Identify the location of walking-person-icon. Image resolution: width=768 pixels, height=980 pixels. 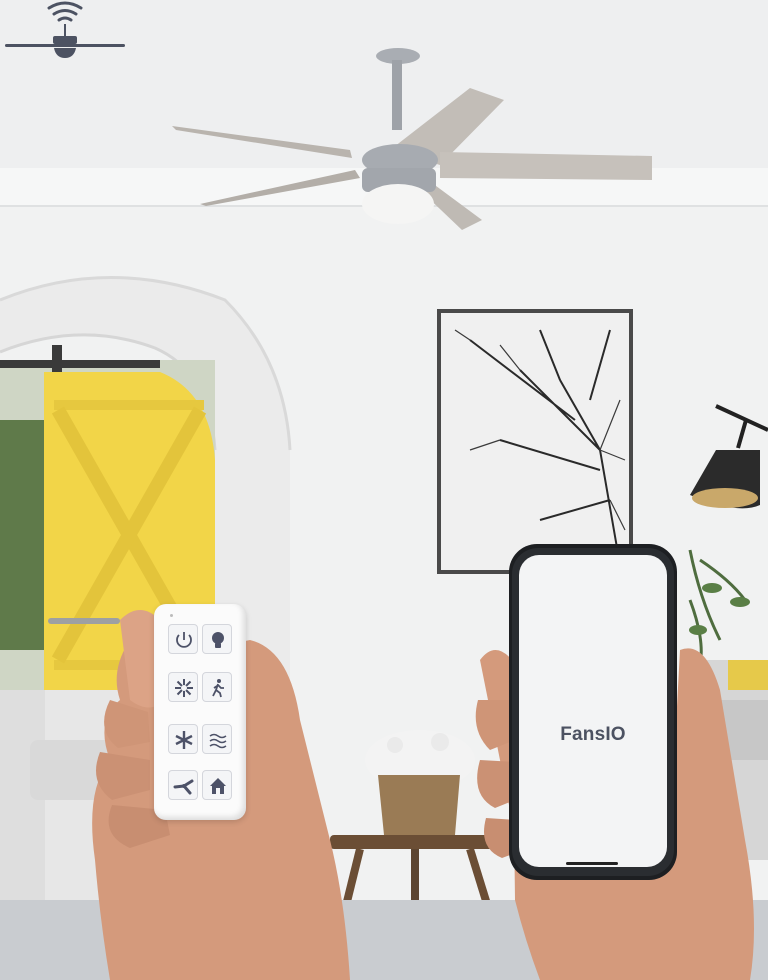
(218, 688).